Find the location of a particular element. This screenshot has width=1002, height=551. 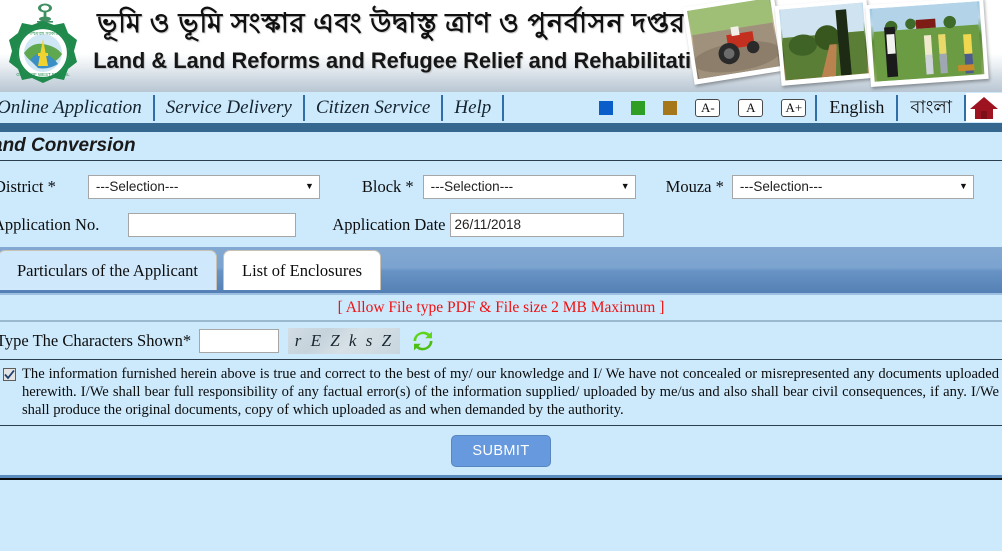

refresh-icon is located at coordinates (423, 340).